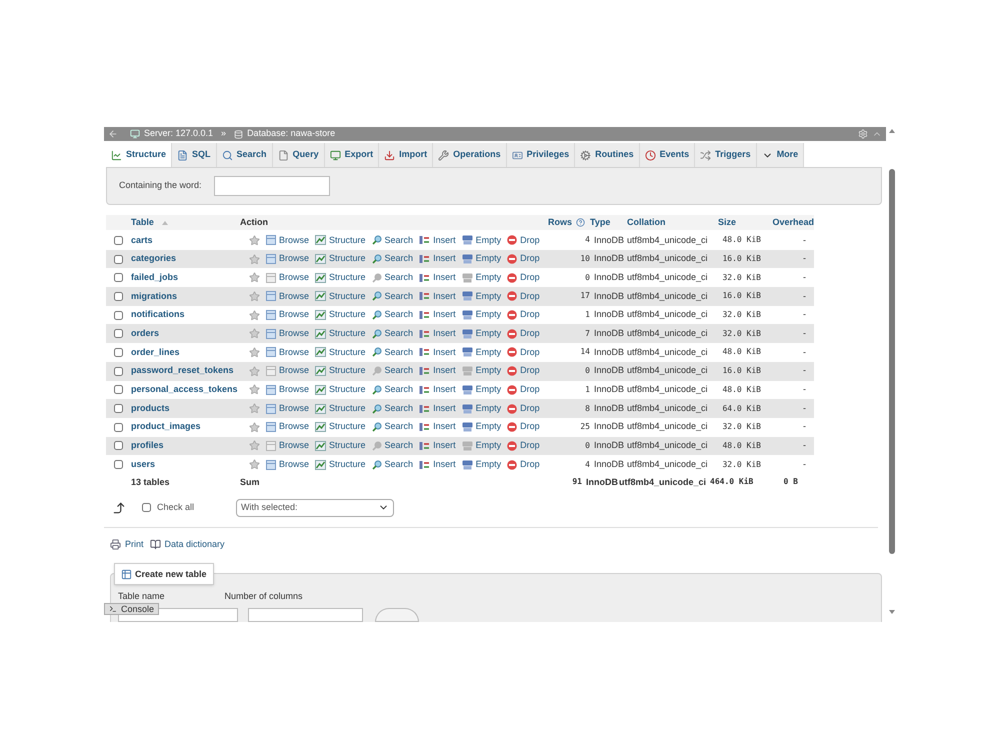 This screenshot has height=750, width=1000. What do you see at coordinates (185, 223) in the screenshot?
I see `column-header: Table` at bounding box center [185, 223].